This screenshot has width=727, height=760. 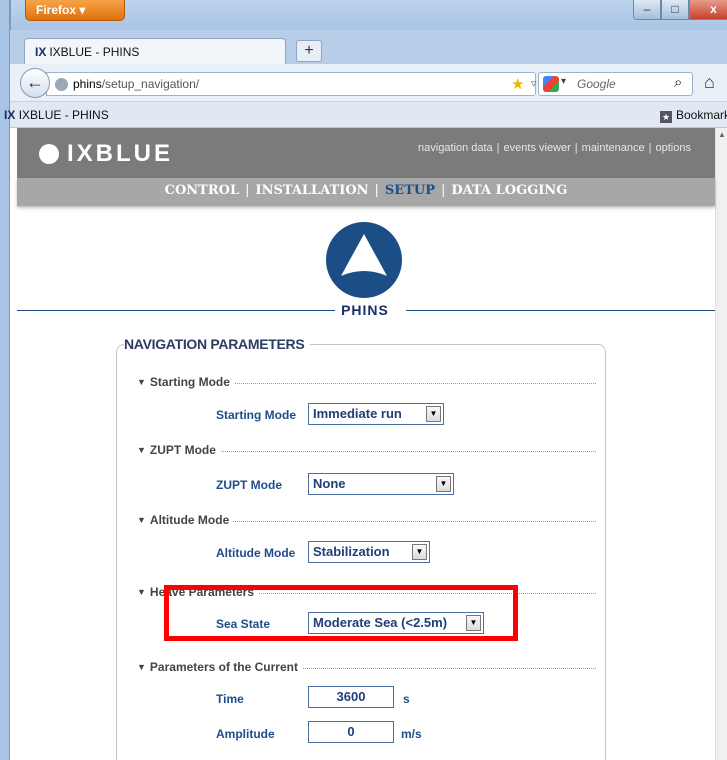 I want to click on phins-emblem-icon, so click(x=364, y=260).